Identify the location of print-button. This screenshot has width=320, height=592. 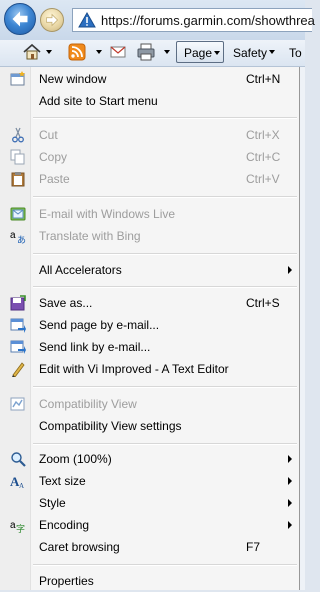
(146, 52).